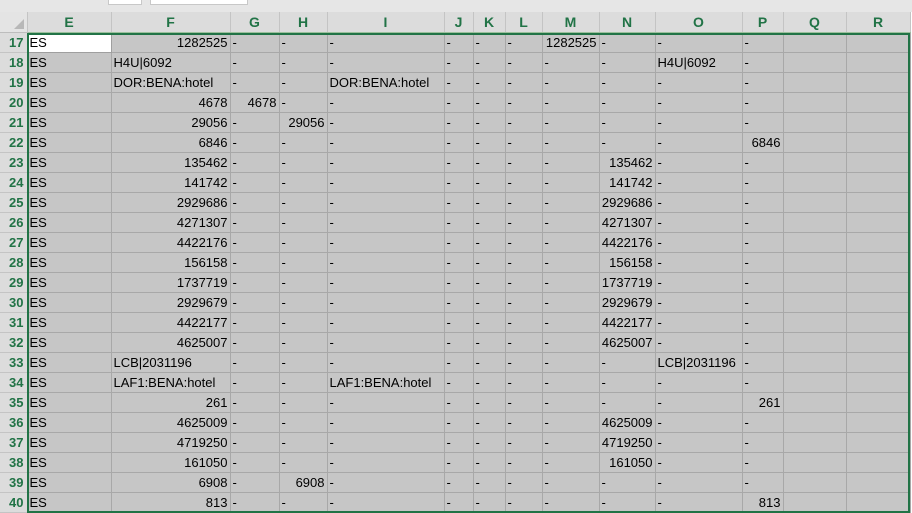  I want to click on cell-r26, so click(878, 222).